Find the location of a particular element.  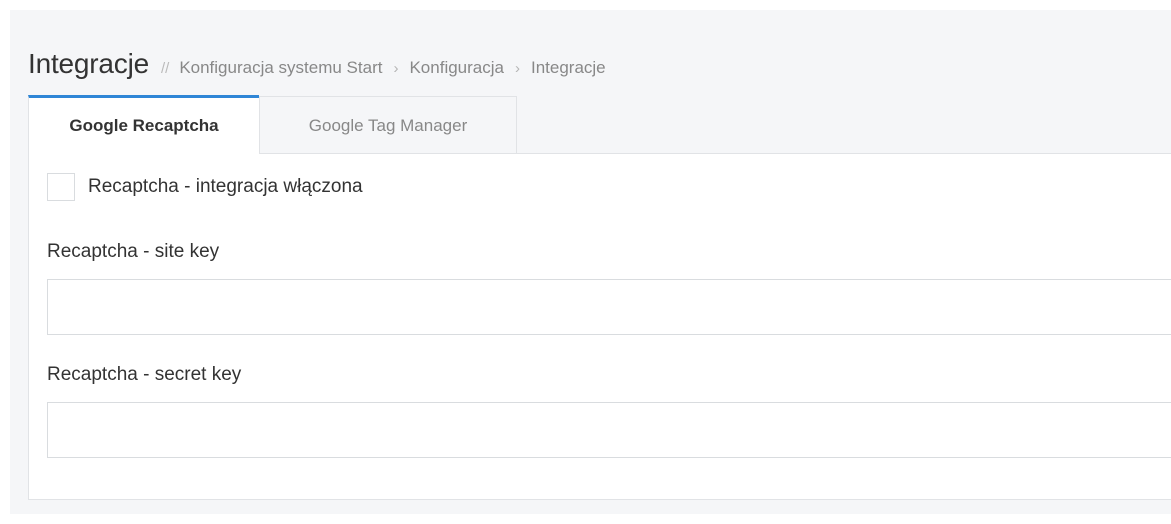

site-key-label: Recaptcha - site key is located at coordinates (133, 251).